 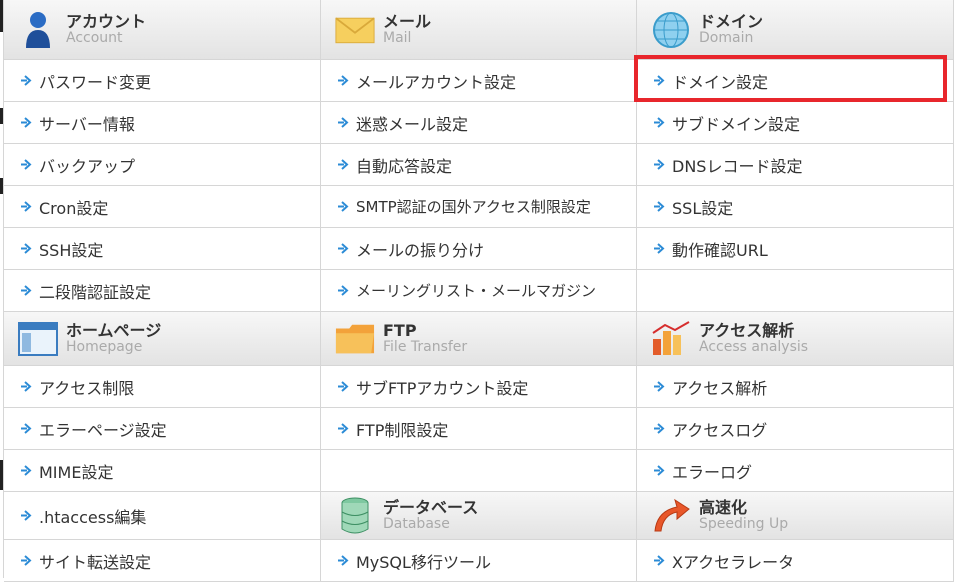 What do you see at coordinates (106, 21) in the screenshot?
I see `section-title: アカウント` at bounding box center [106, 21].